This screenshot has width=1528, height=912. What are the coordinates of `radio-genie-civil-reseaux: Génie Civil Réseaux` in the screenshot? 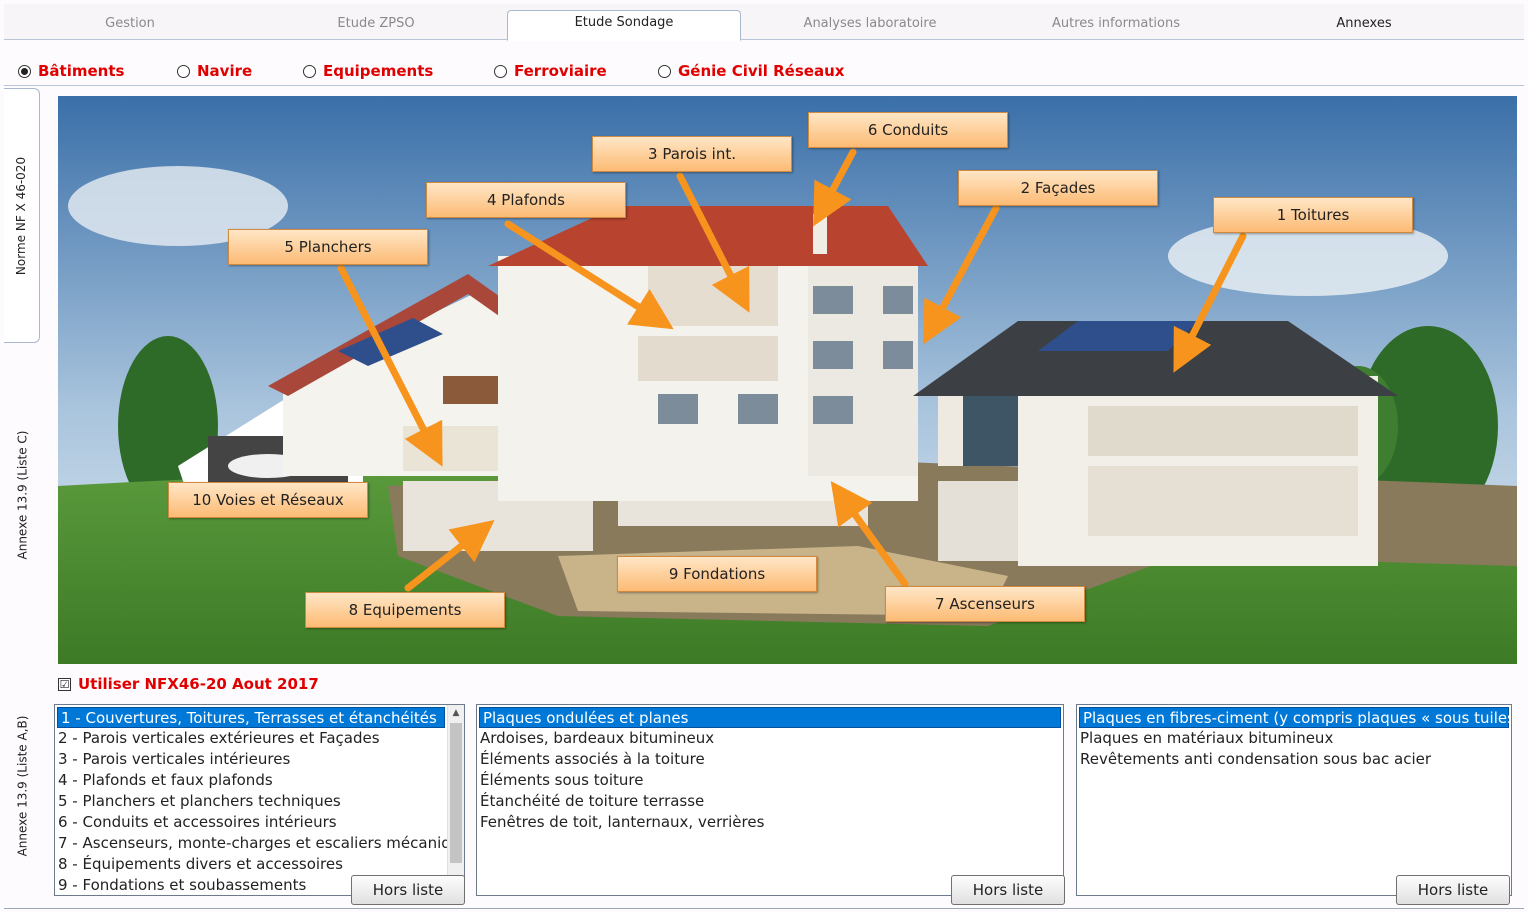 It's located at (751, 71).